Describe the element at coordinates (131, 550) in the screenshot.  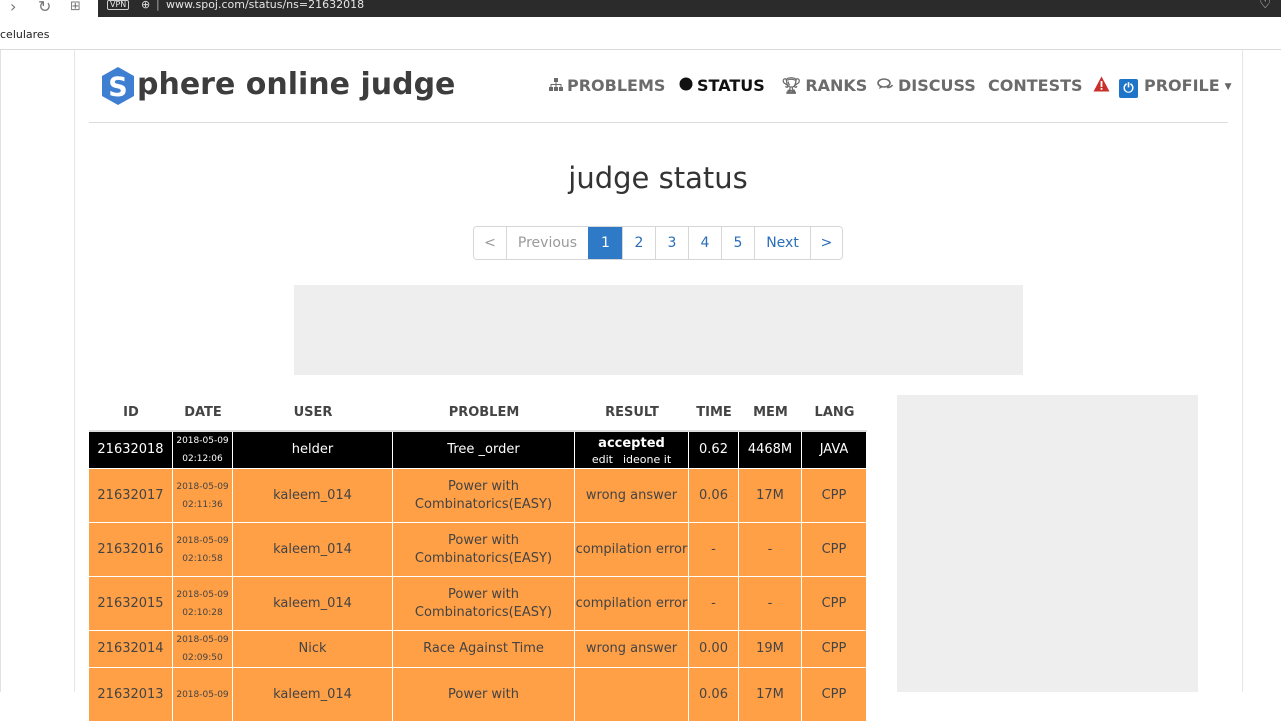
I see `submission-id: 21632016` at that location.